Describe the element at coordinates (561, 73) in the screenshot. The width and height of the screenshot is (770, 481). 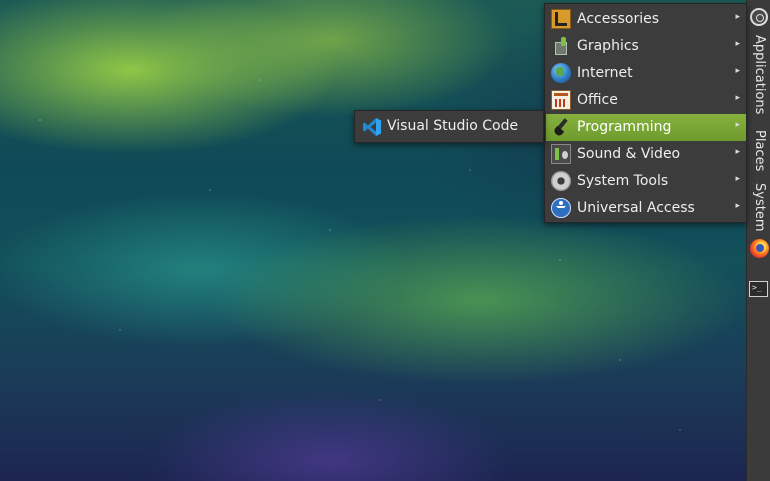
I see `globe-icon` at that location.